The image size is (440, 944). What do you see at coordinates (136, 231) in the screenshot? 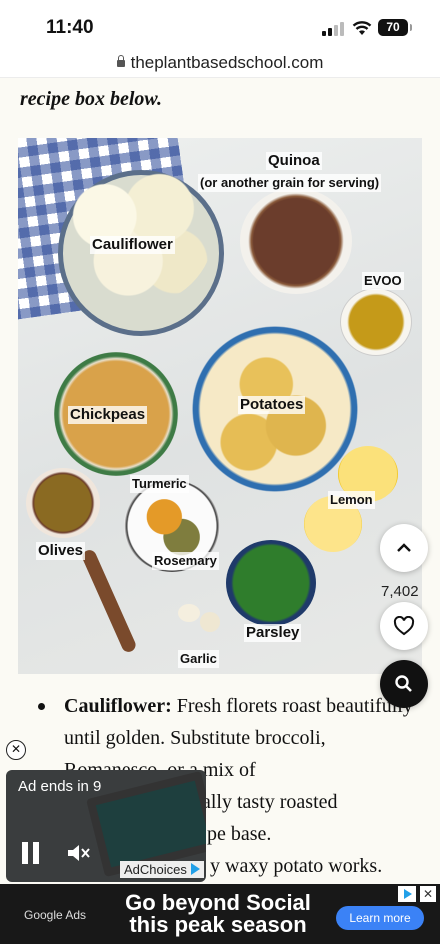
I see `cauliflower-florets` at bounding box center [136, 231].